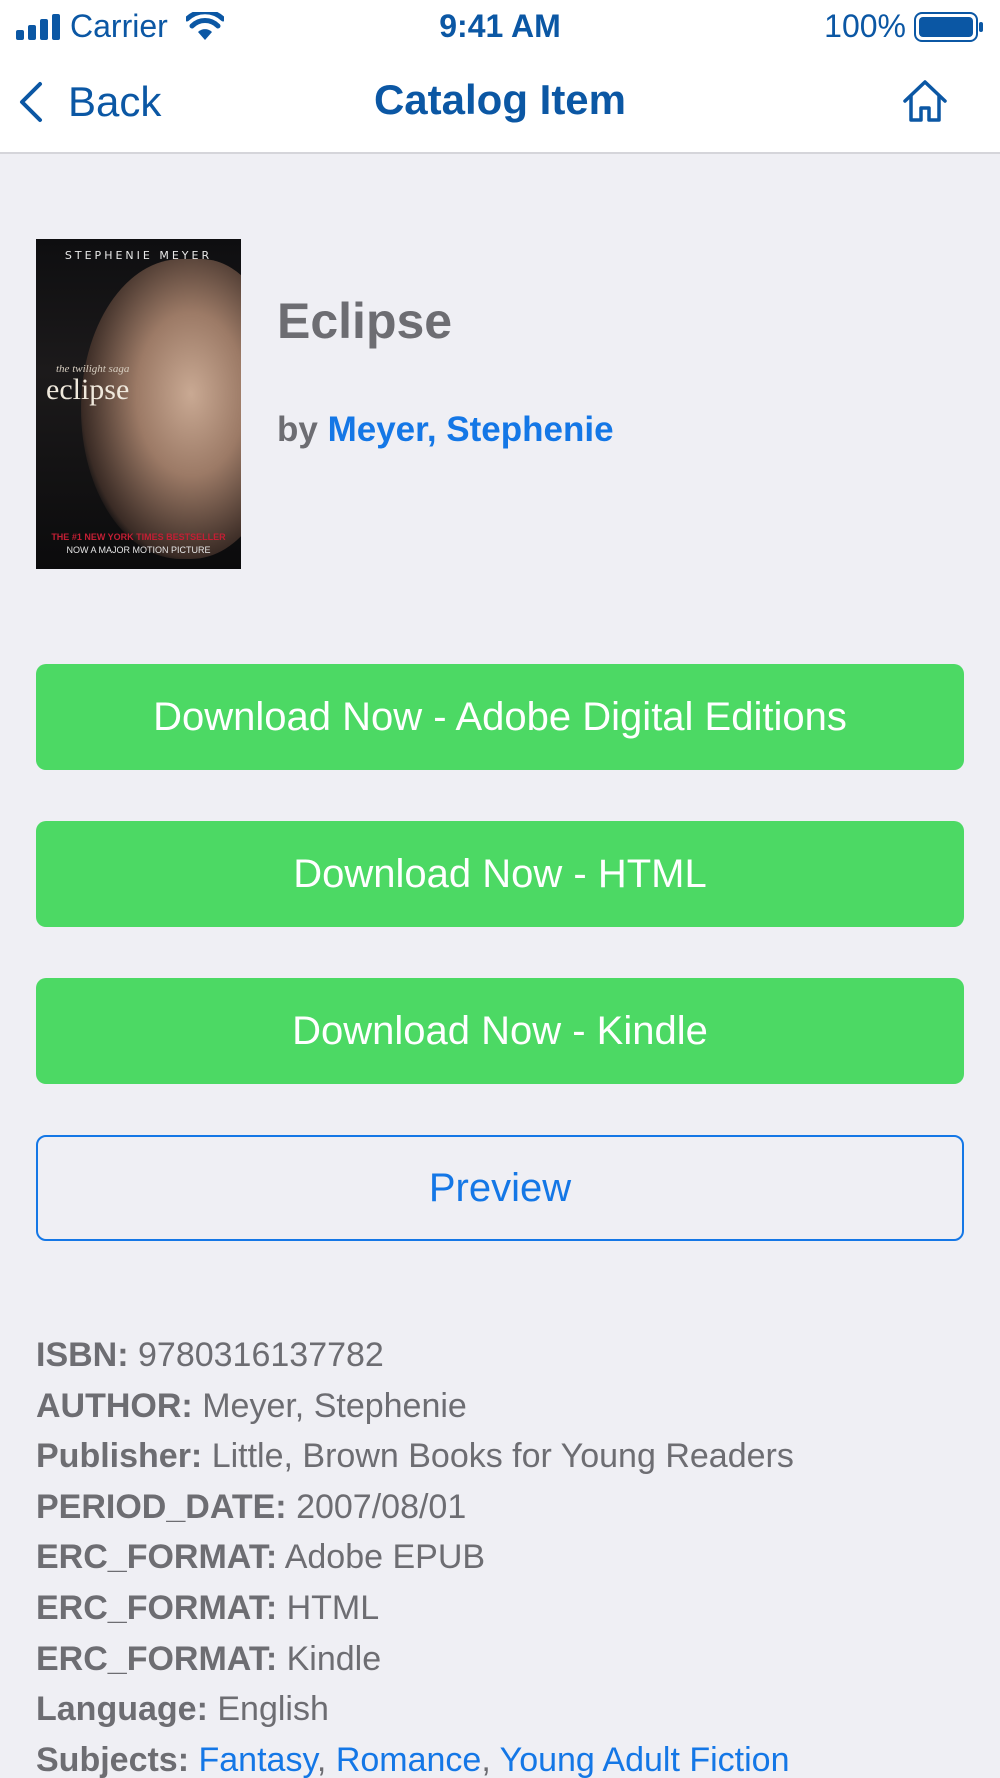  What do you see at coordinates (161, 409) in the screenshot?
I see `cover-face-art` at bounding box center [161, 409].